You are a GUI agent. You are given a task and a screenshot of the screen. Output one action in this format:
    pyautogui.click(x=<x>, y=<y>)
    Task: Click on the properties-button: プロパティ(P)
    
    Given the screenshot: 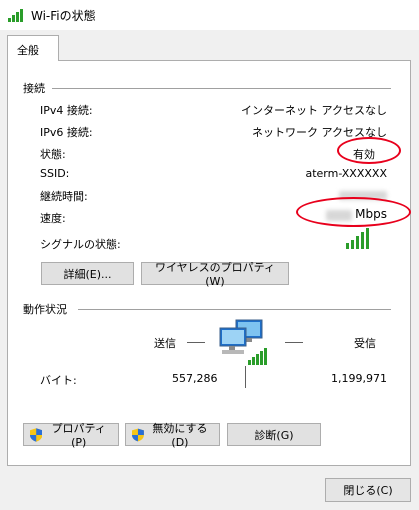 What is the action you would take?
    pyautogui.click(x=71, y=435)
    